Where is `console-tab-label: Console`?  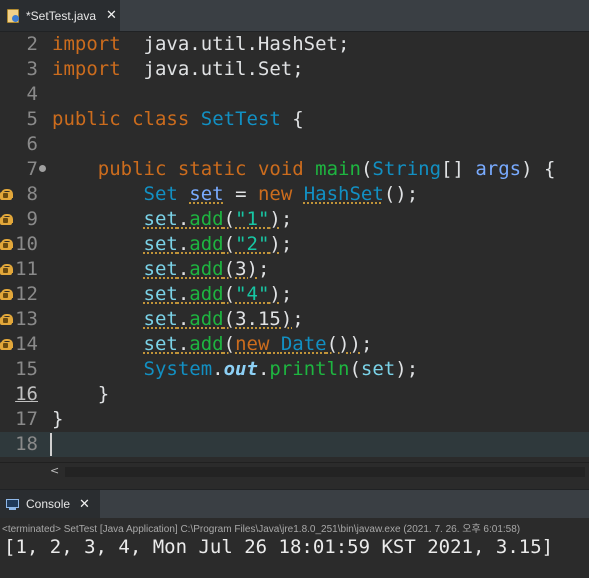 console-tab-label: Console is located at coordinates (48, 504).